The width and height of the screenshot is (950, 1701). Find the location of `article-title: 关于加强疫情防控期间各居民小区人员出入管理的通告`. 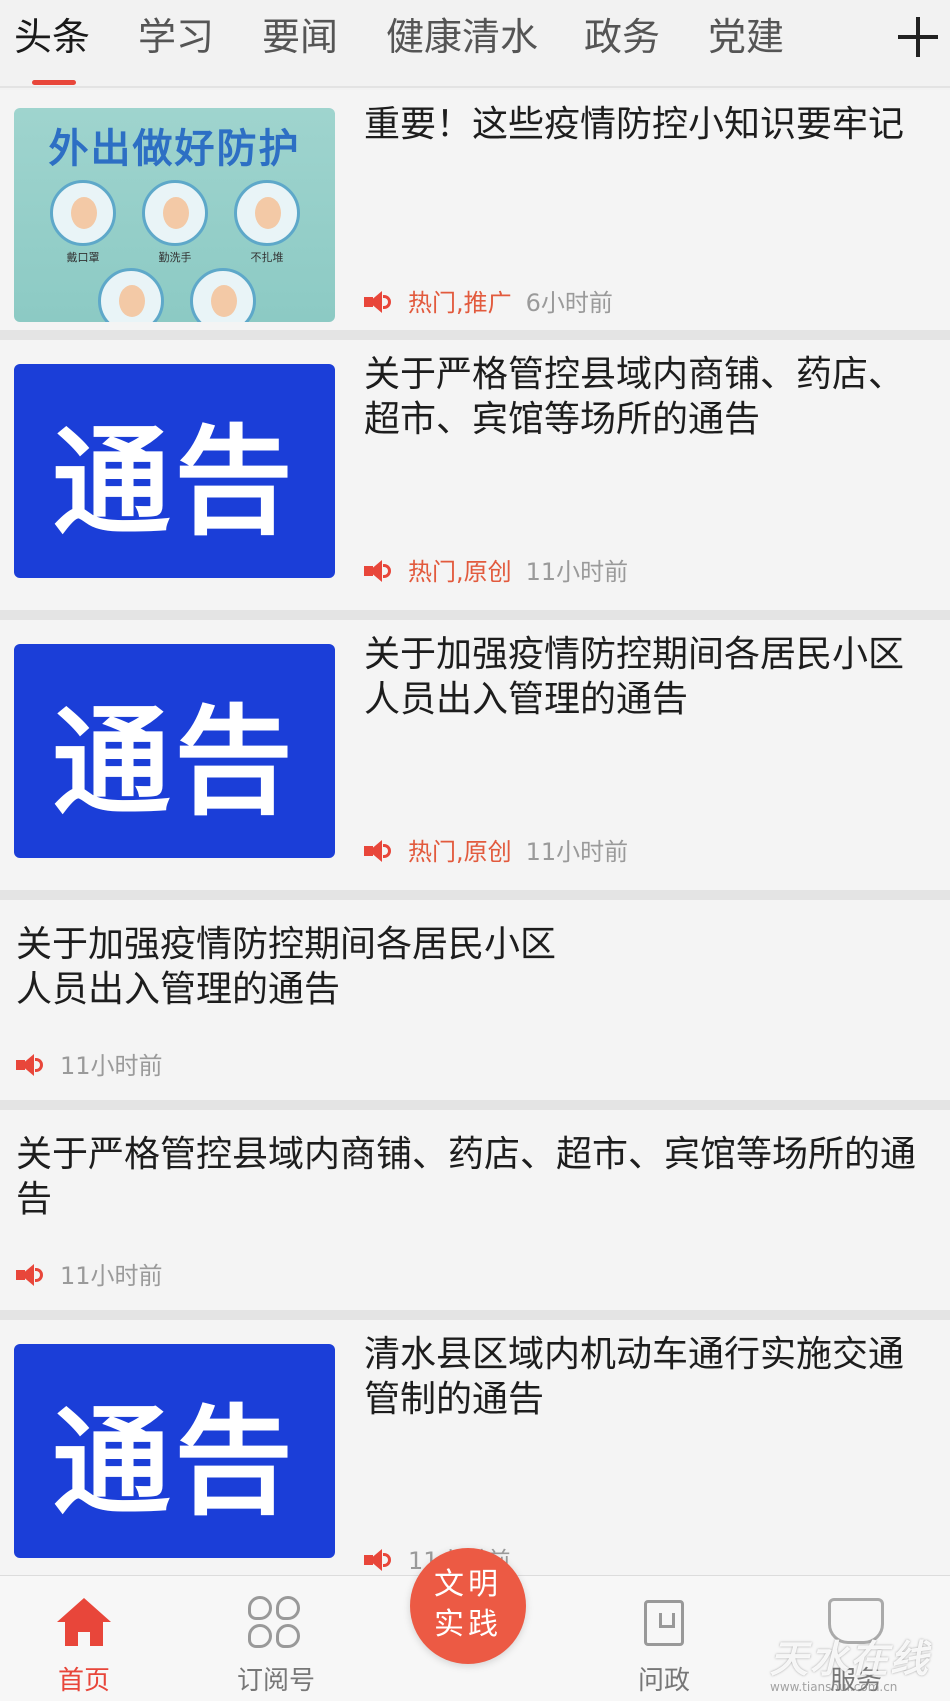

article-title: 关于加强疫情防控期间各居民小区人员出入管理的通告 is located at coordinates (651, 677).